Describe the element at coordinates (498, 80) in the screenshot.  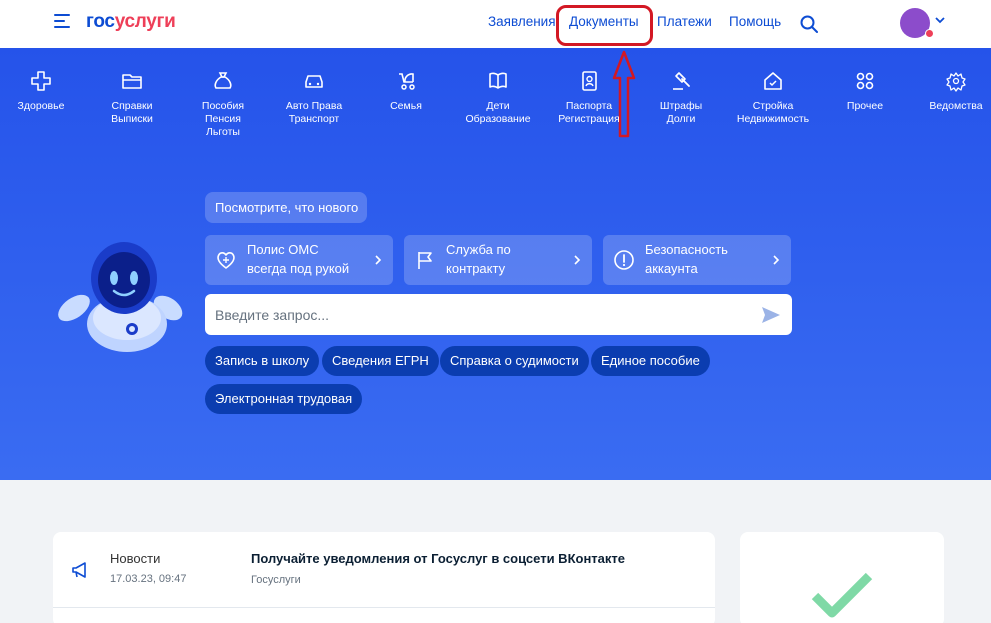
I see `book-icon` at that location.